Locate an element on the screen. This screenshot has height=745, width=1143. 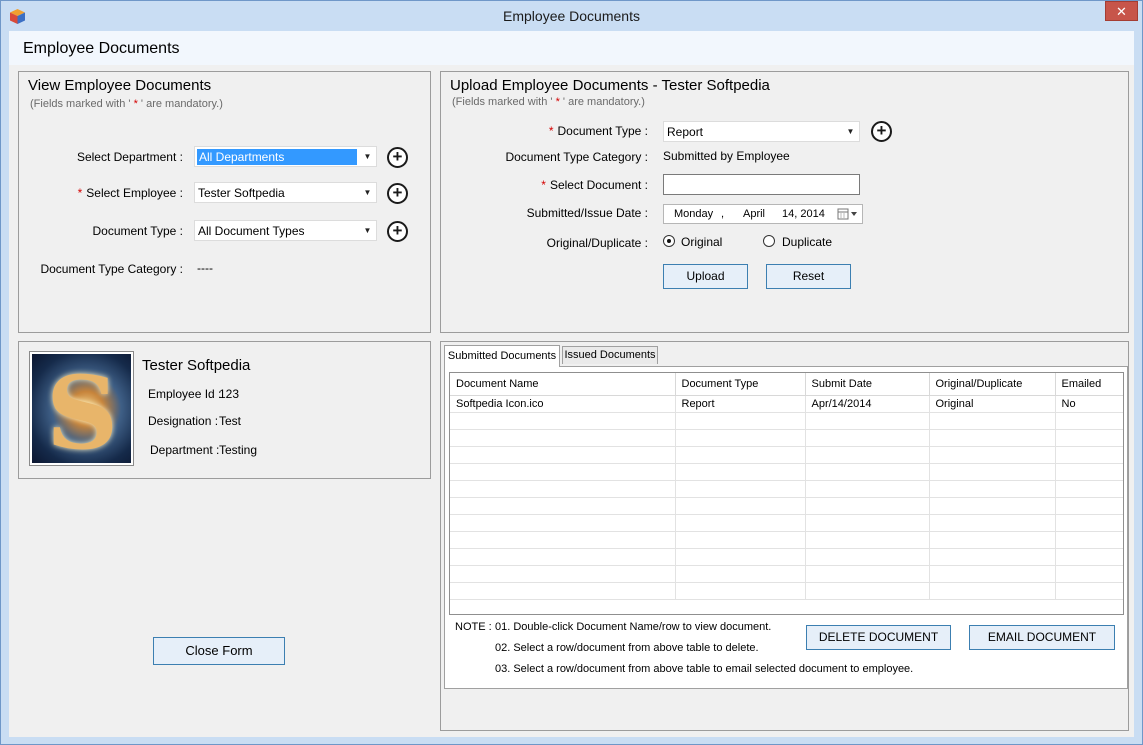
col-header-emailed: Emailed is located at coordinates (1089, 384).